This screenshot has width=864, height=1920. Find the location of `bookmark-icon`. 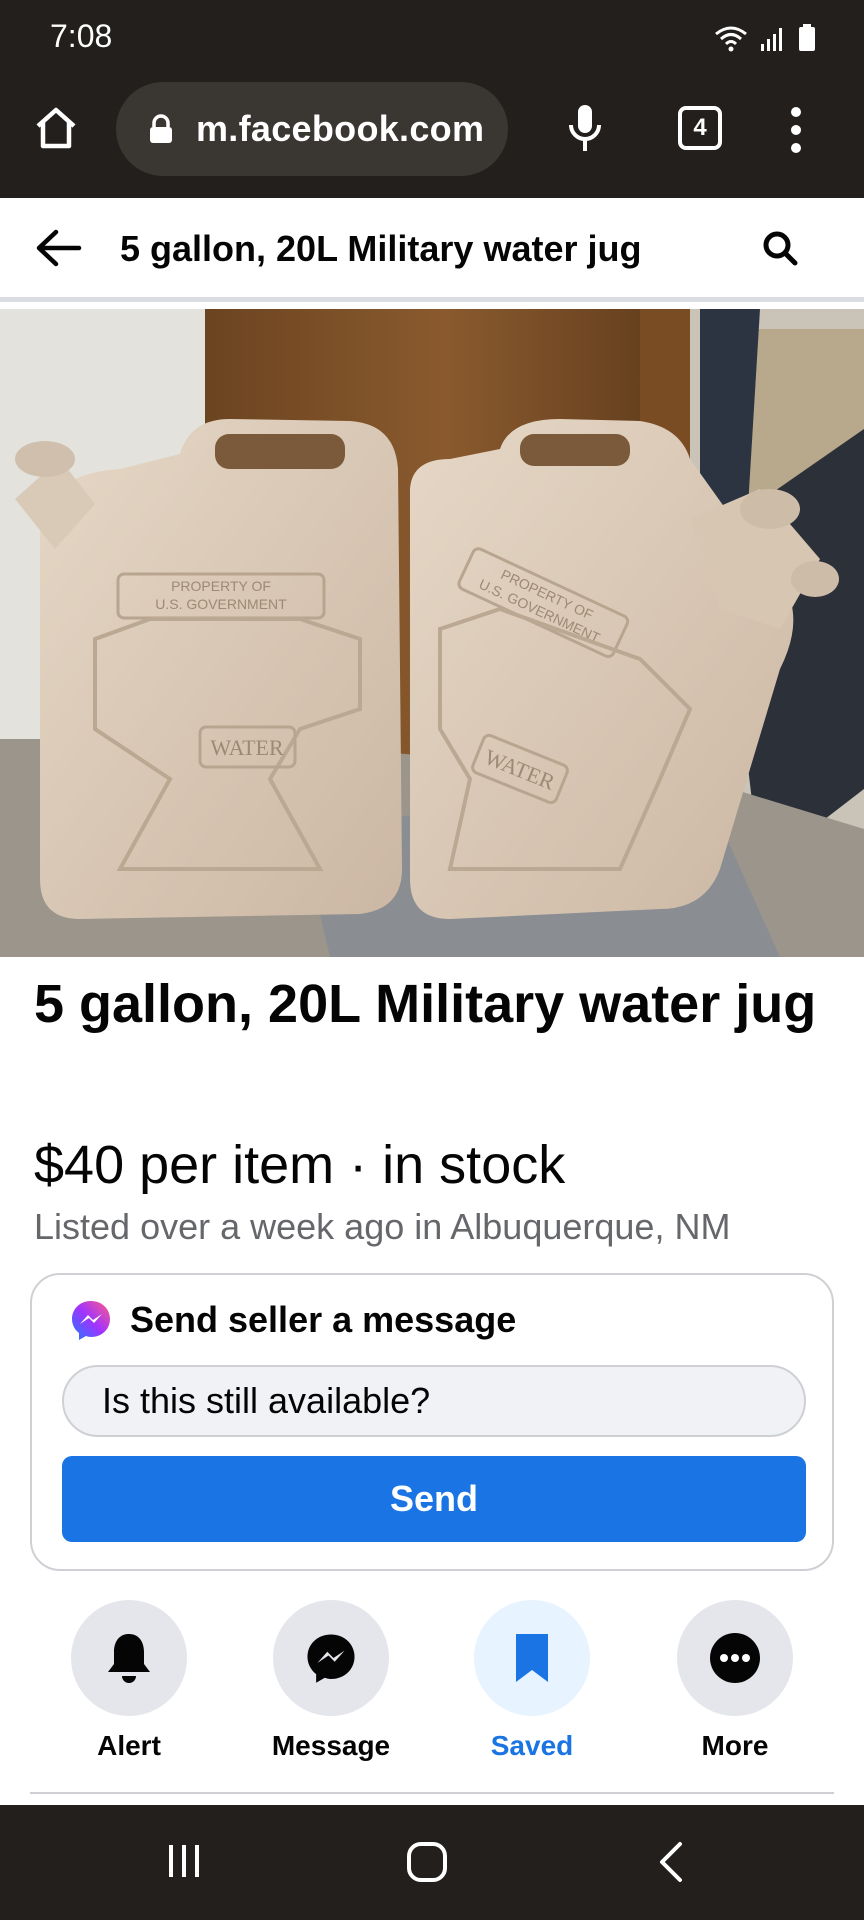

bookmark-icon is located at coordinates (532, 1658).